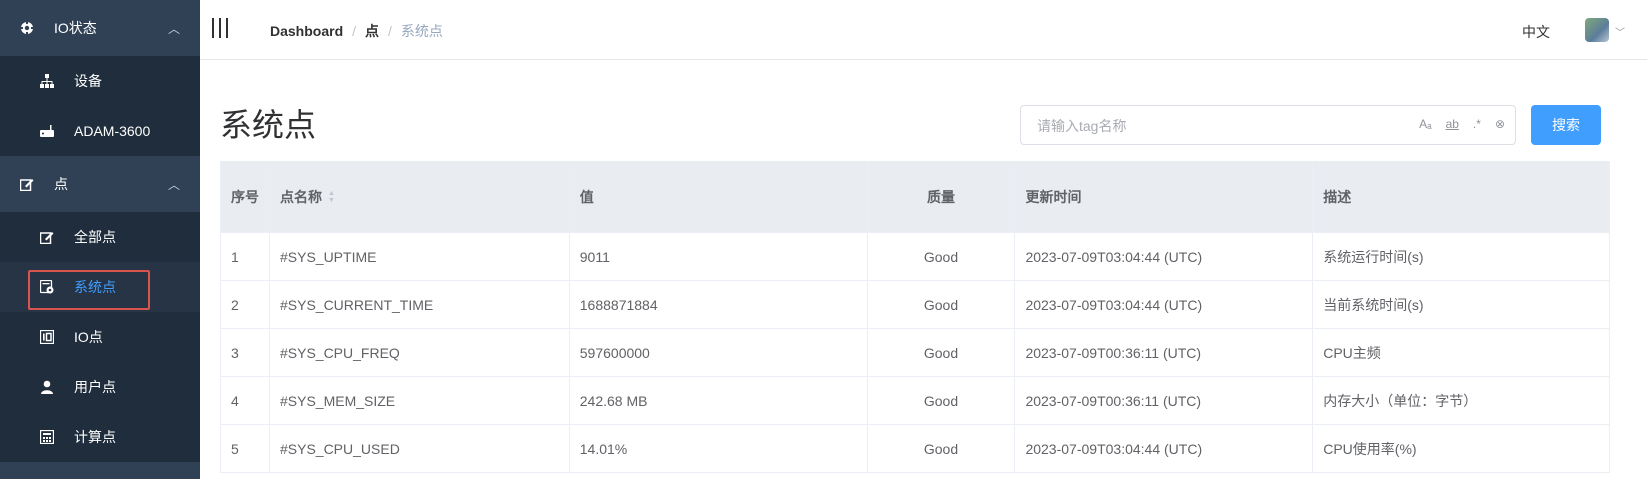 Image resolution: width=1647 pixels, height=479 pixels. What do you see at coordinates (89, 290) in the screenshot?
I see `highlight-box` at bounding box center [89, 290].